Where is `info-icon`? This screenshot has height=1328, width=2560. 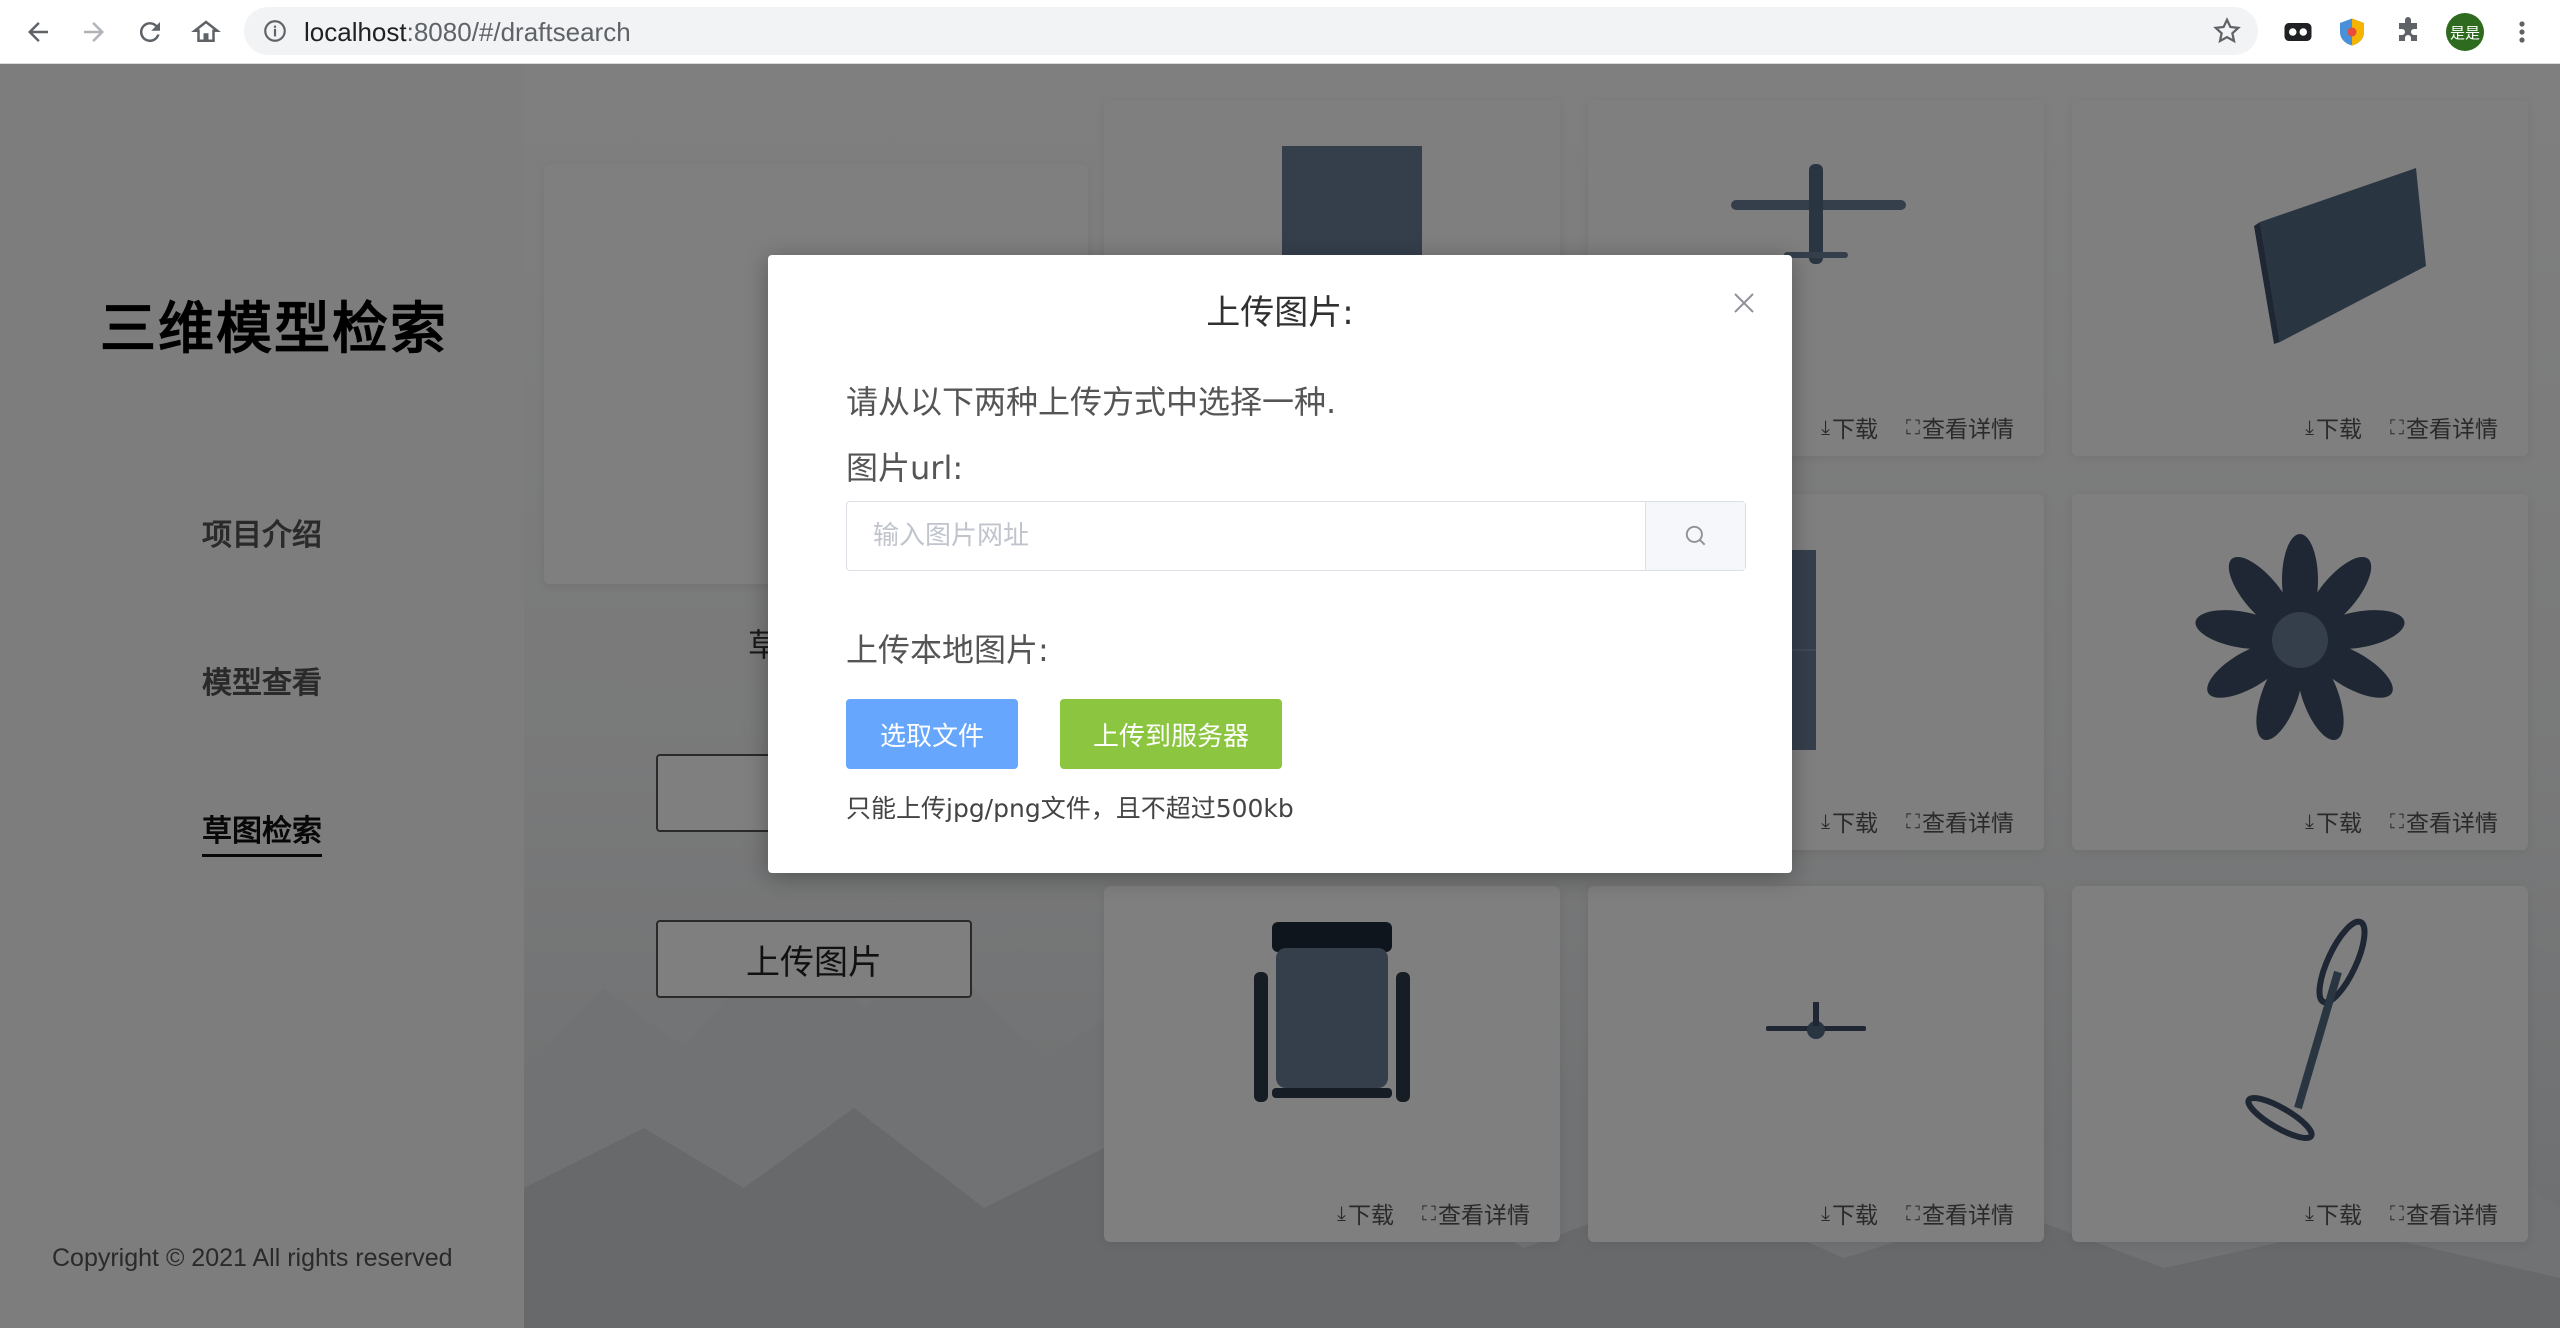 info-icon is located at coordinates (275, 31).